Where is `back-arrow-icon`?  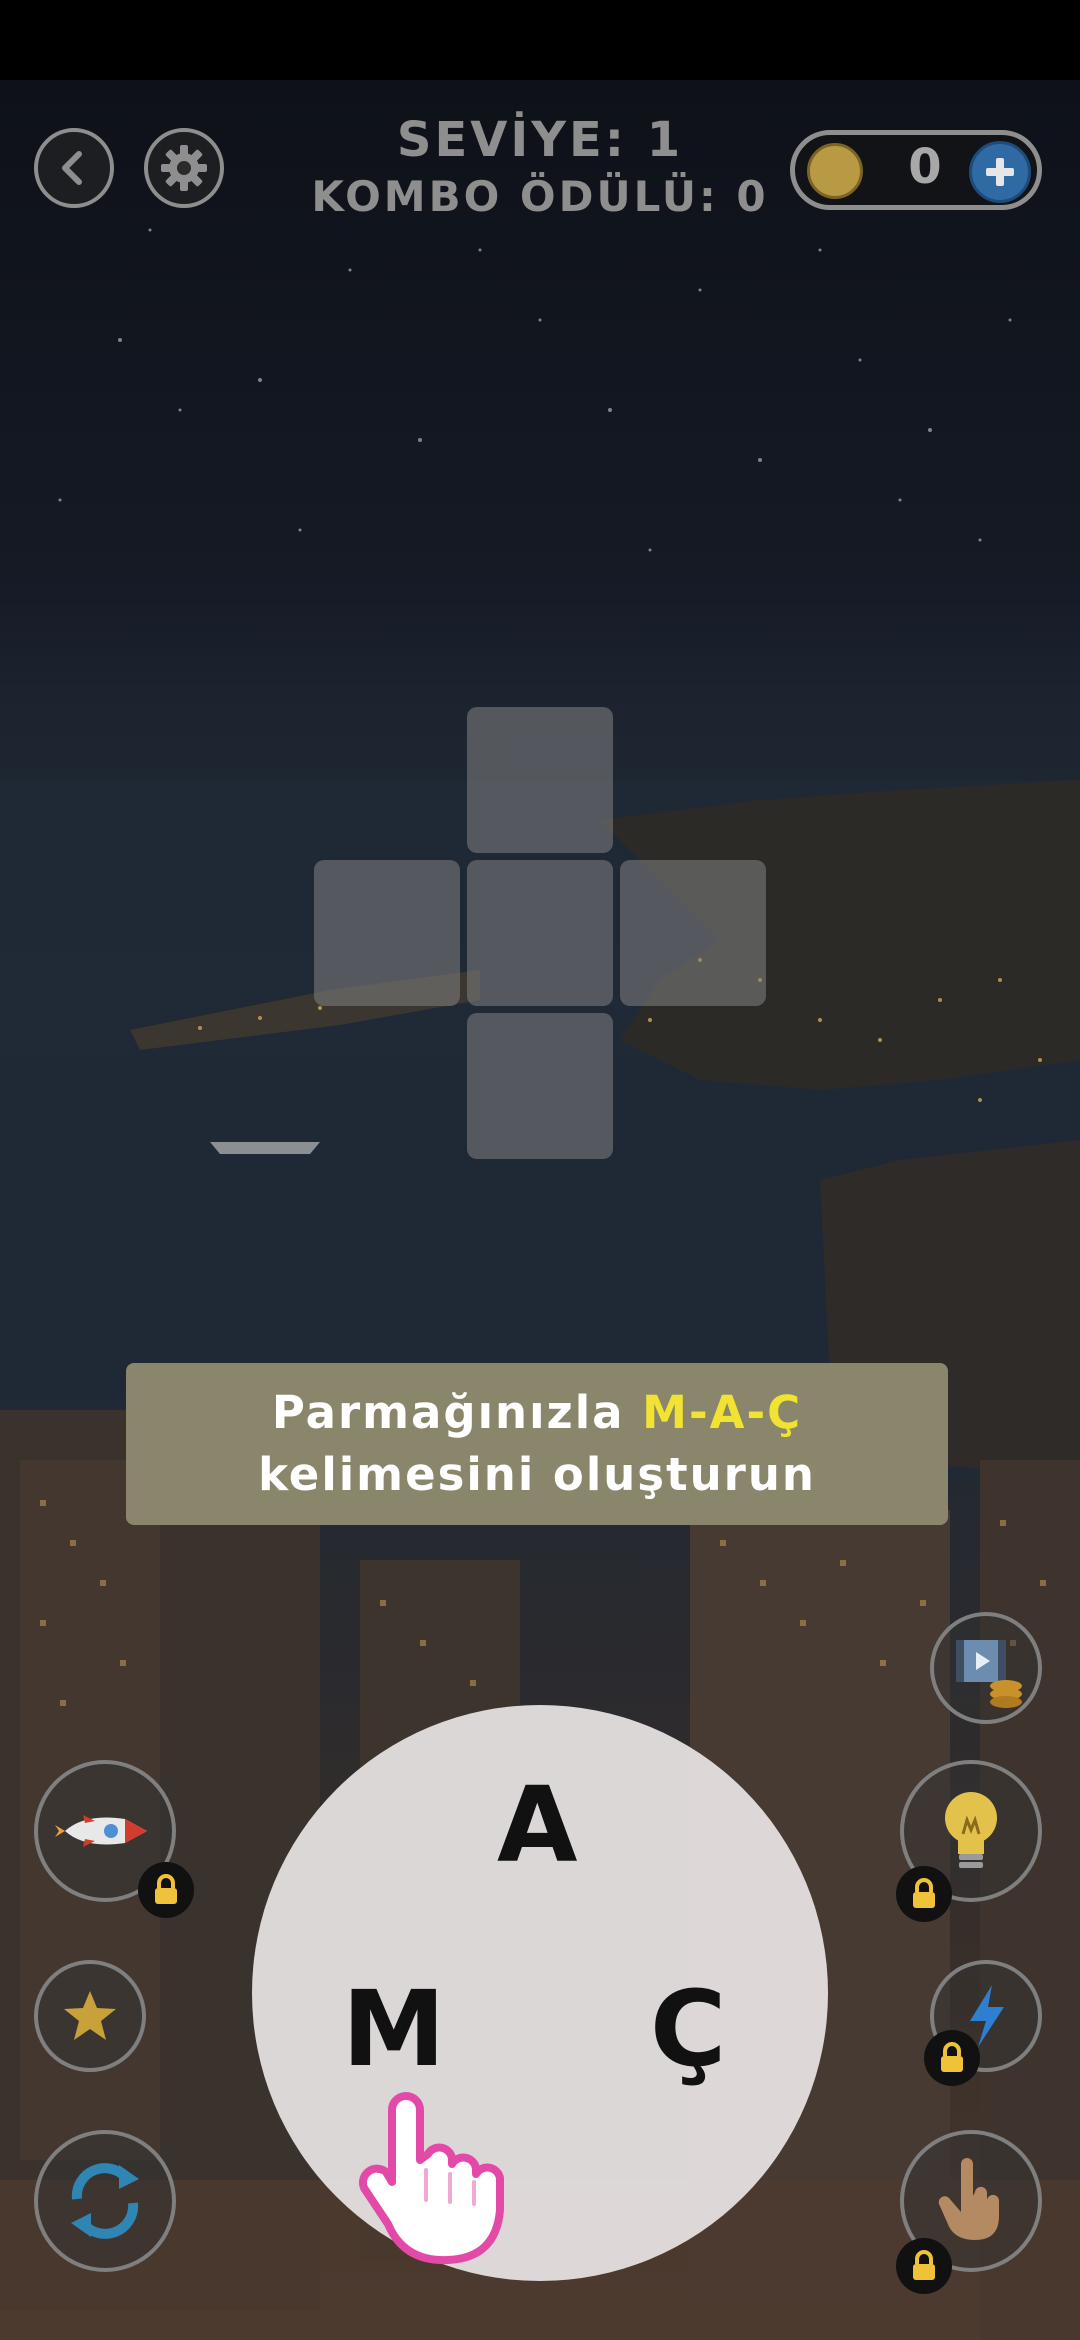
back-arrow-icon is located at coordinates (72, 168).